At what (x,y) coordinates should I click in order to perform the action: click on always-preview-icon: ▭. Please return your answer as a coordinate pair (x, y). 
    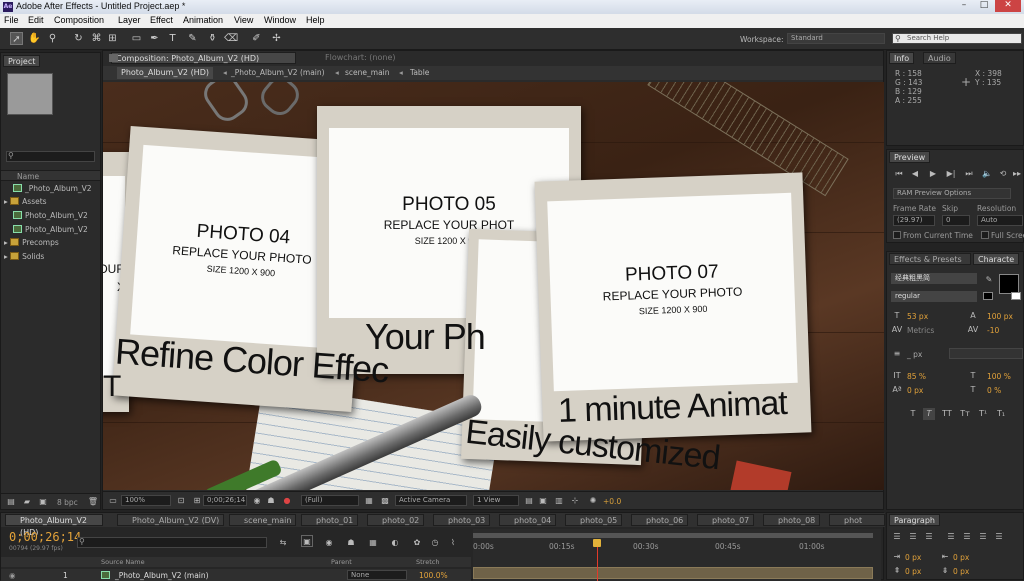
    Looking at the image, I should click on (113, 501).